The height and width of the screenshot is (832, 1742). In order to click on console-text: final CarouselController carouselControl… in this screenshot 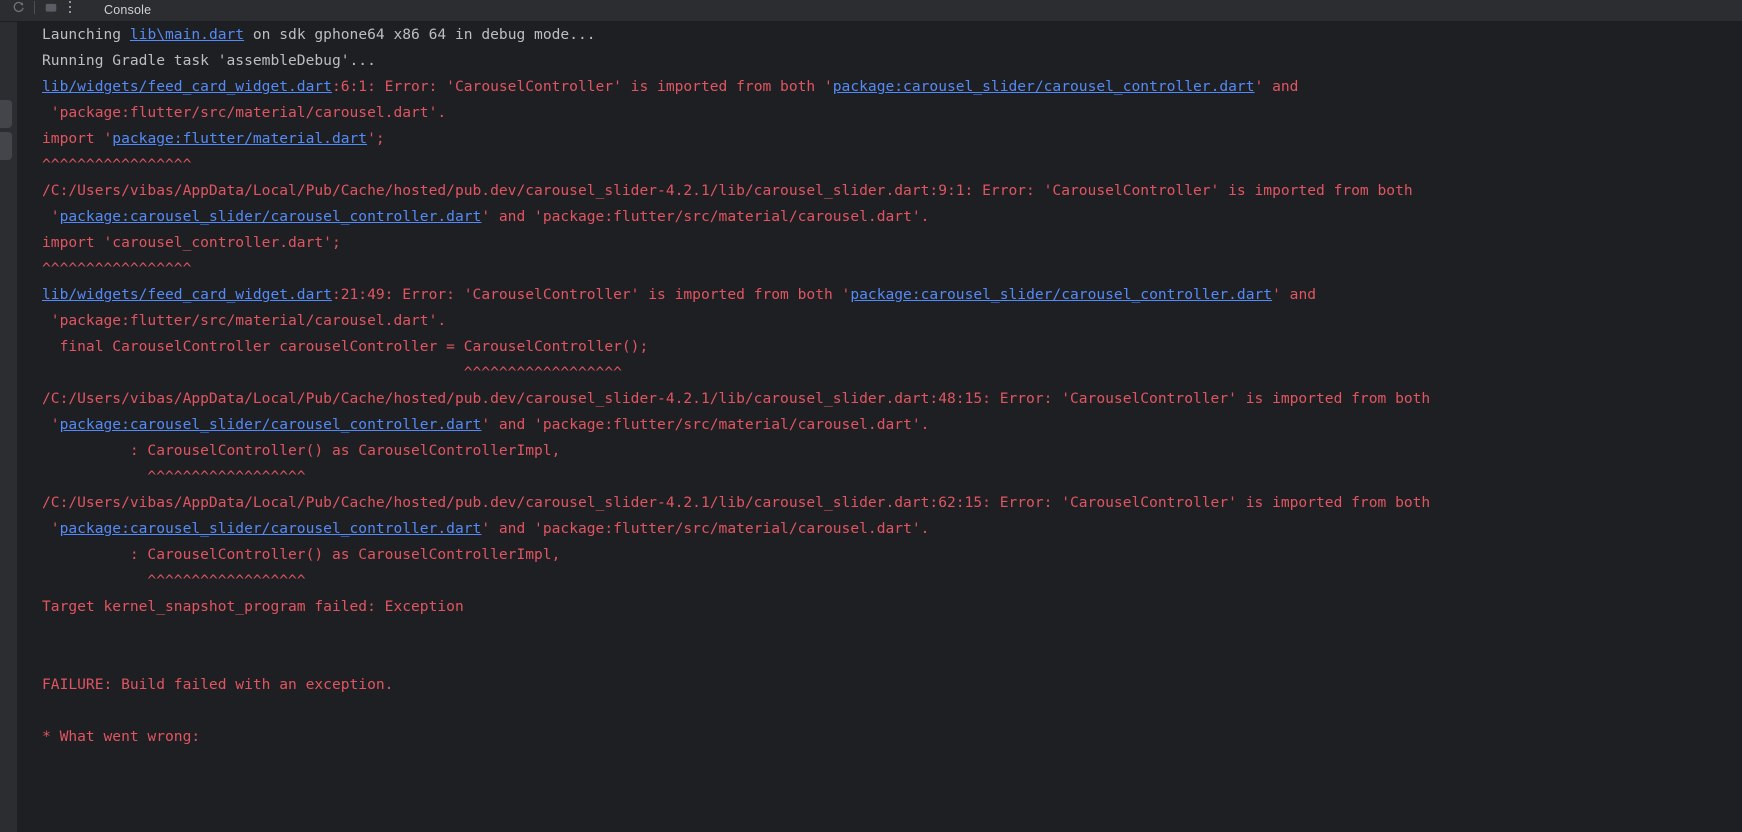, I will do `click(345, 346)`.